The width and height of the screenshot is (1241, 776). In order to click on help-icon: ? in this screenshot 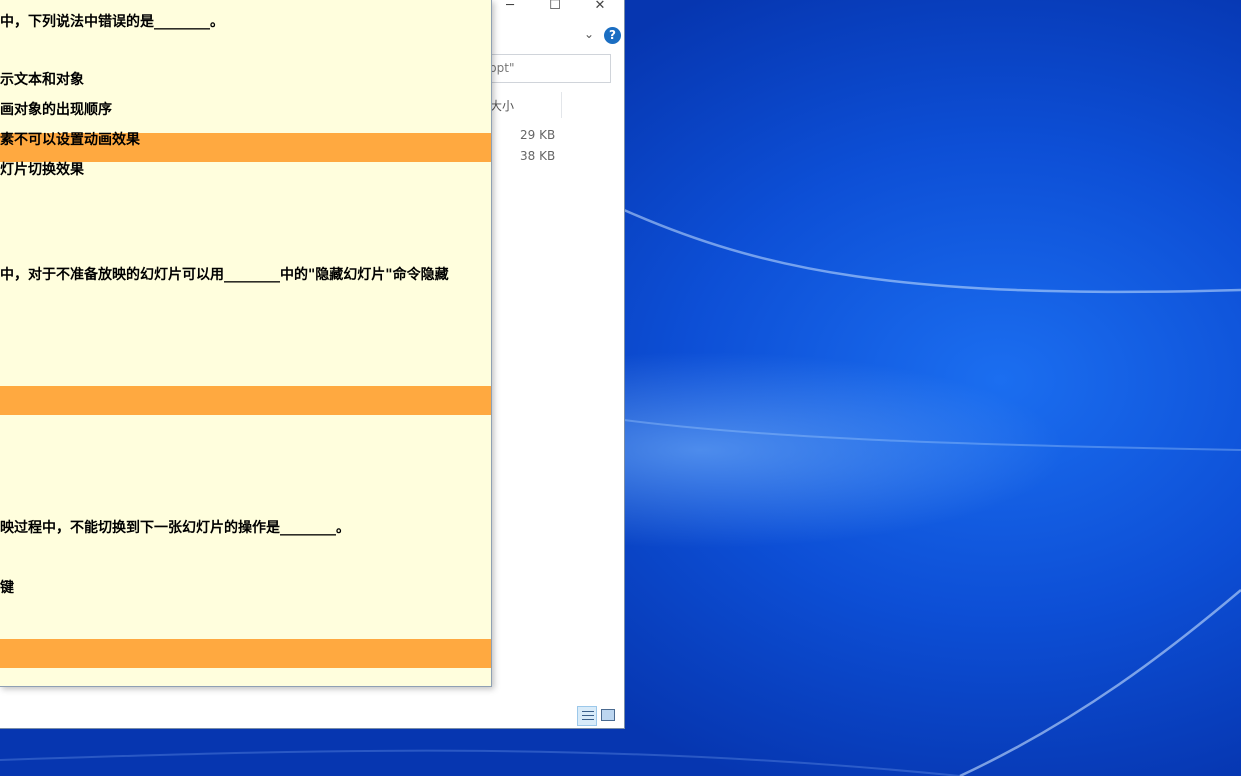, I will do `click(612, 35)`.